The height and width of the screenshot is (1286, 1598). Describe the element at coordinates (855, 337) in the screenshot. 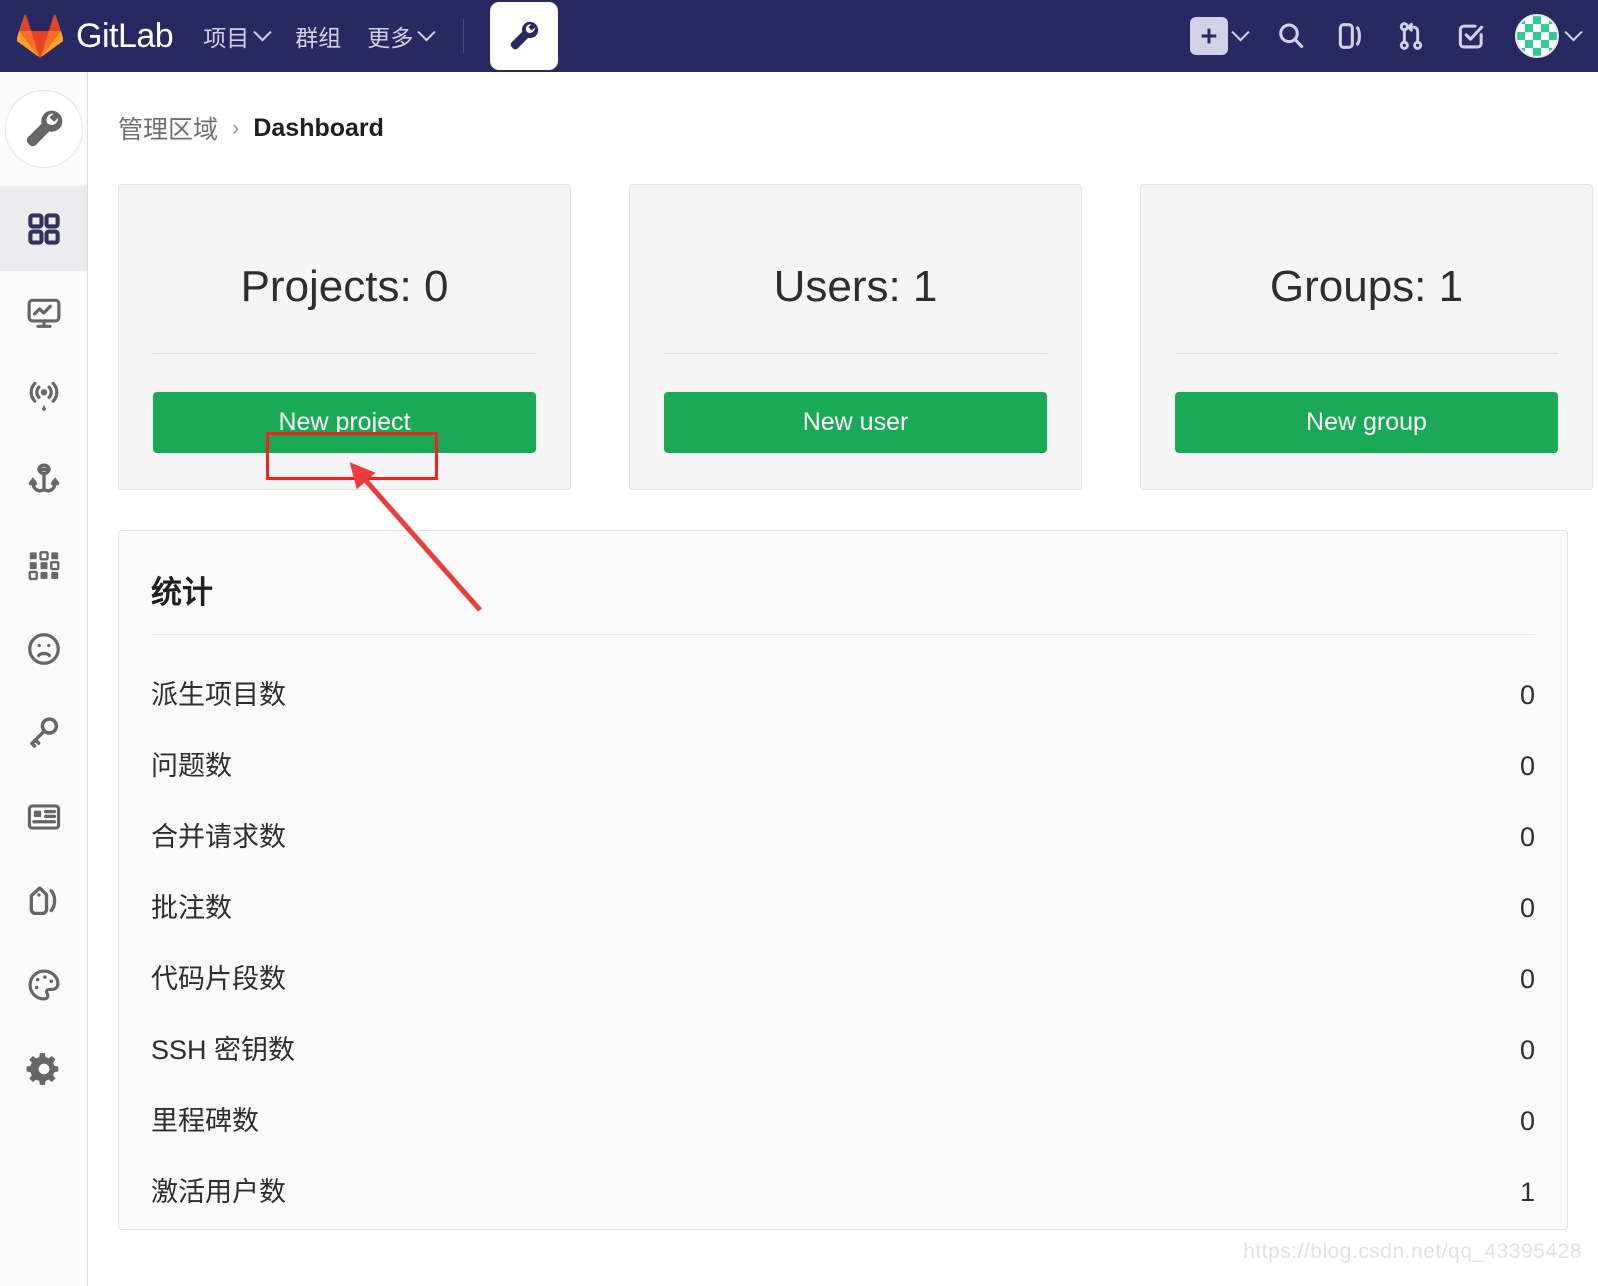

I see `users-card: Users: 1 New user` at that location.